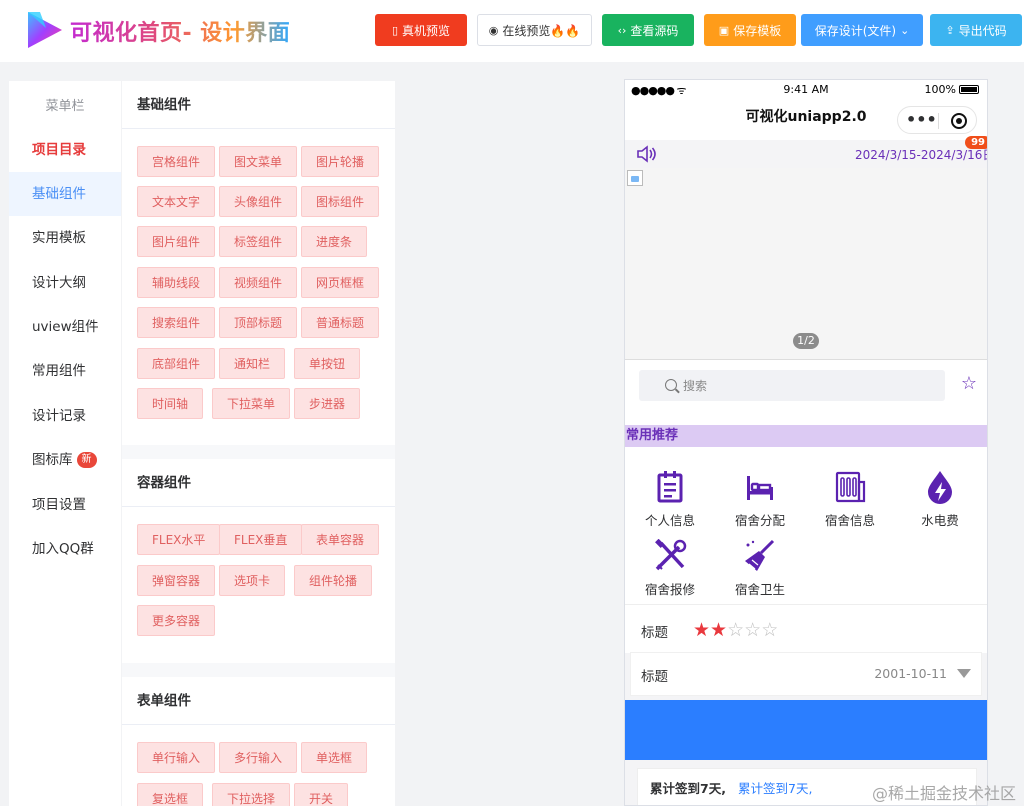 The width and height of the screenshot is (1024, 806). I want to click on notice-badge: 99, so click(976, 142).